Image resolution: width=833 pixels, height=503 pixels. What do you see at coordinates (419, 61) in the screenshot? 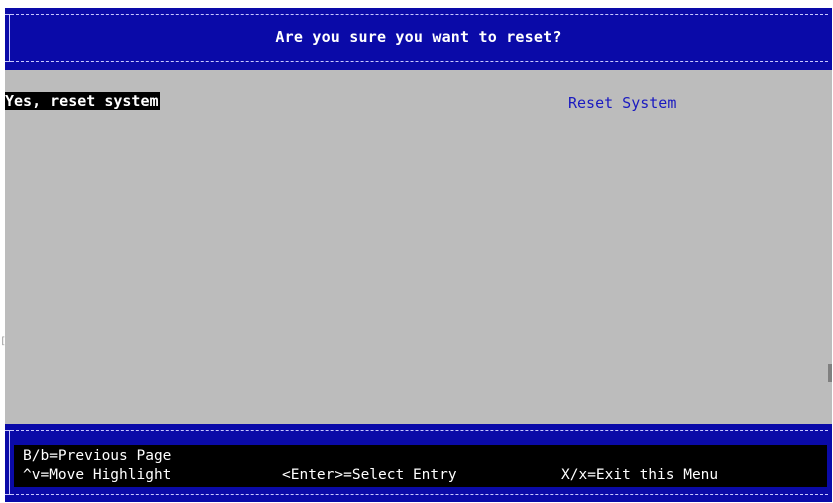
I see `title-bottom-border-line` at bounding box center [419, 61].